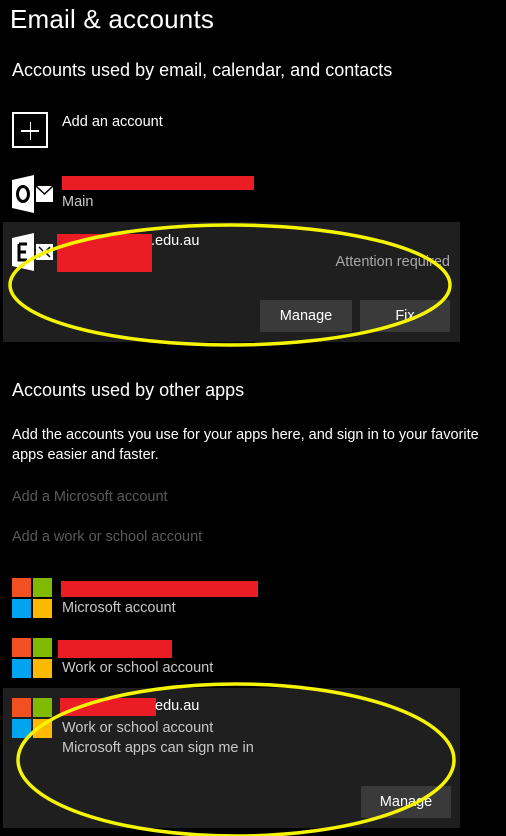 The height and width of the screenshot is (836, 506). What do you see at coordinates (78, 202) in the screenshot?
I see `account-subtitle: Main` at bounding box center [78, 202].